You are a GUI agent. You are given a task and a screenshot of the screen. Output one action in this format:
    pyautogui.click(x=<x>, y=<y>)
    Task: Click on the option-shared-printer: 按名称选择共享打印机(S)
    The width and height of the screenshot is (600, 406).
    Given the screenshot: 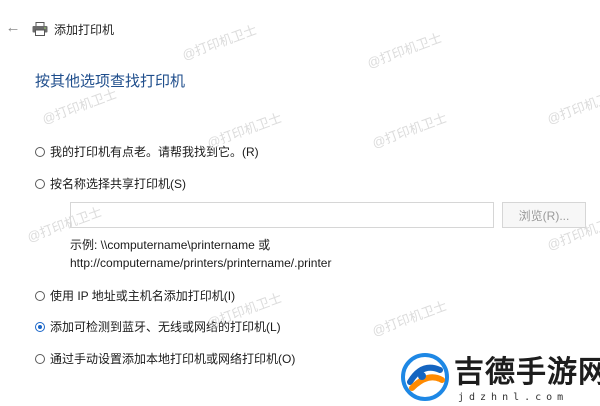 What is the action you would take?
    pyautogui.click(x=110, y=184)
    